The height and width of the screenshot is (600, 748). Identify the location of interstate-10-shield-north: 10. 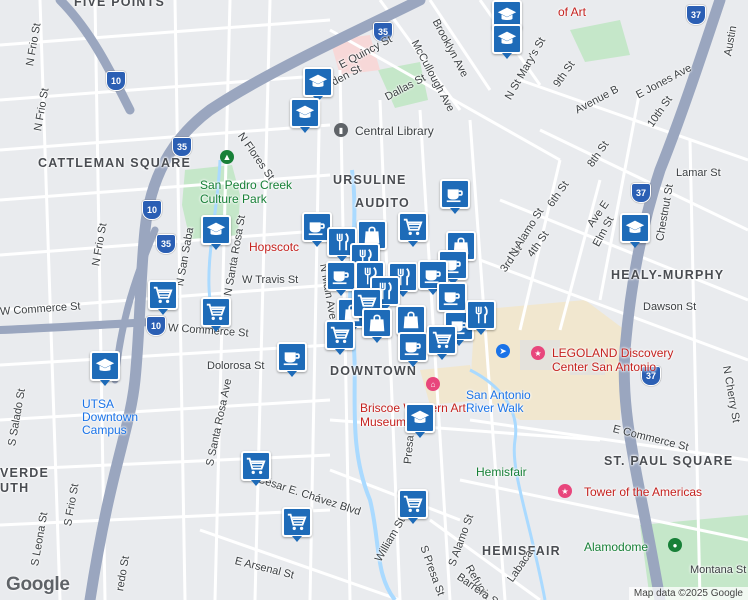
(116, 81).